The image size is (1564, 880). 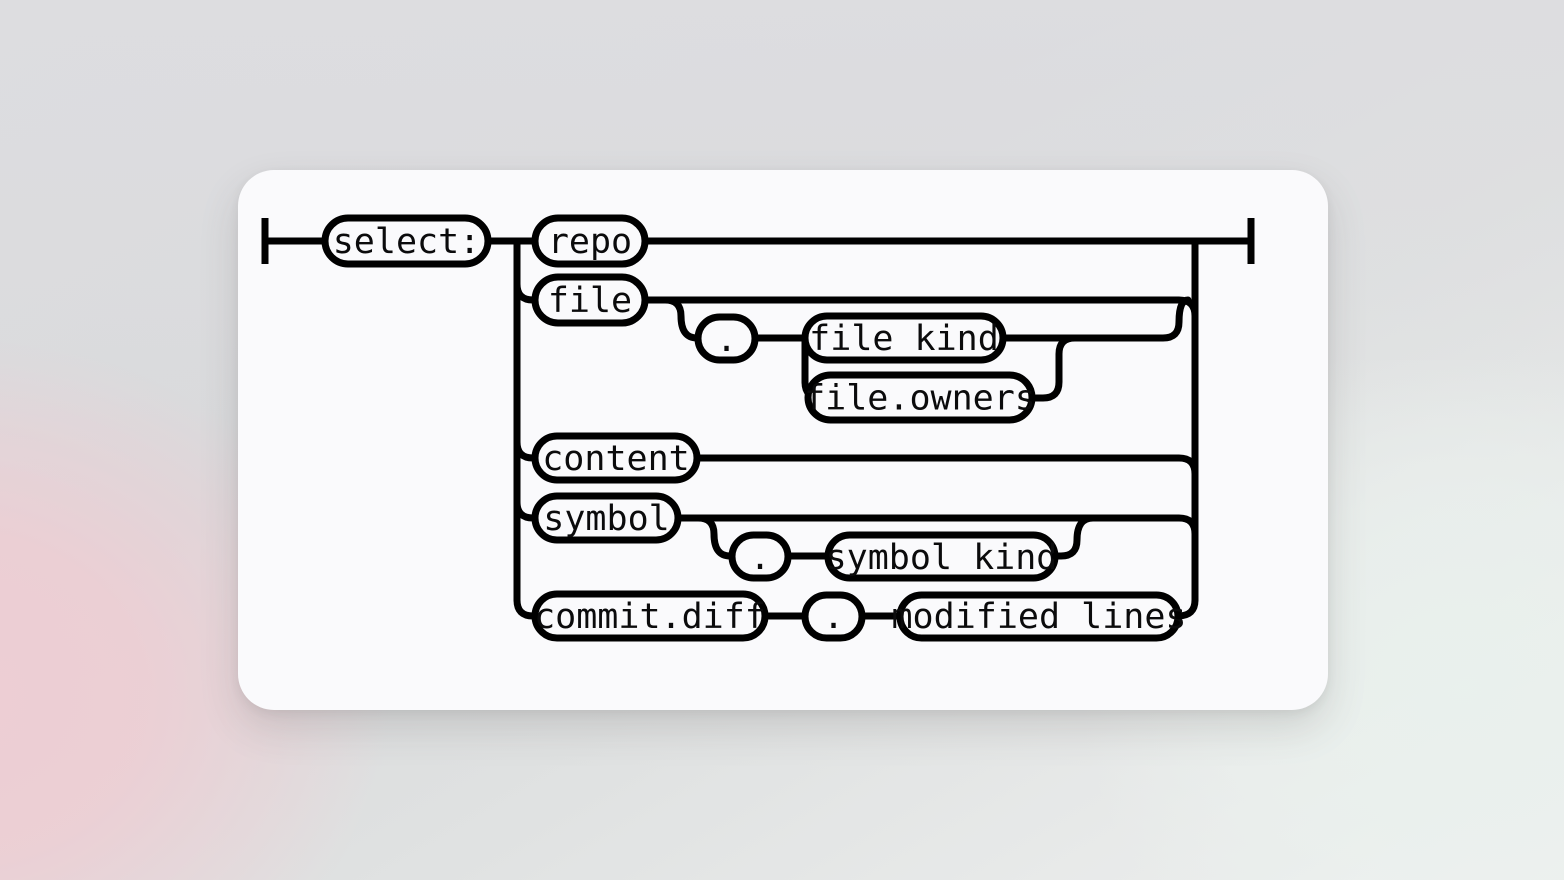 What do you see at coordinates (942, 558) in the screenshot?
I see `node-symbol-kind-label: symbol kind` at bounding box center [942, 558].